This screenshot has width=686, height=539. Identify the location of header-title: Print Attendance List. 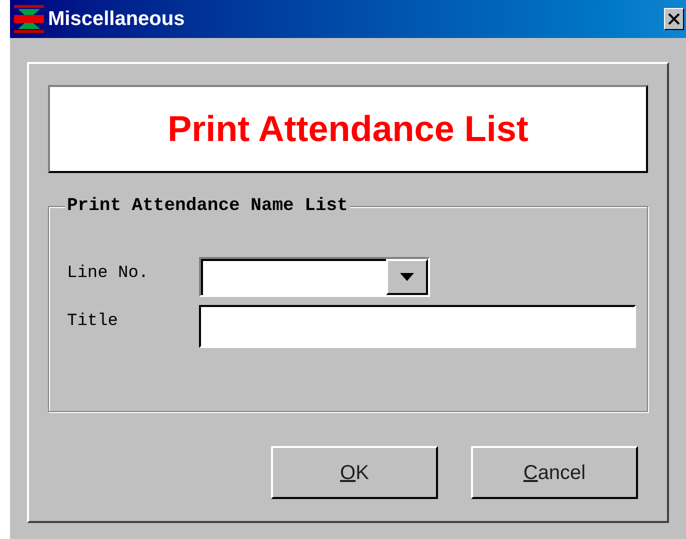
(348, 129).